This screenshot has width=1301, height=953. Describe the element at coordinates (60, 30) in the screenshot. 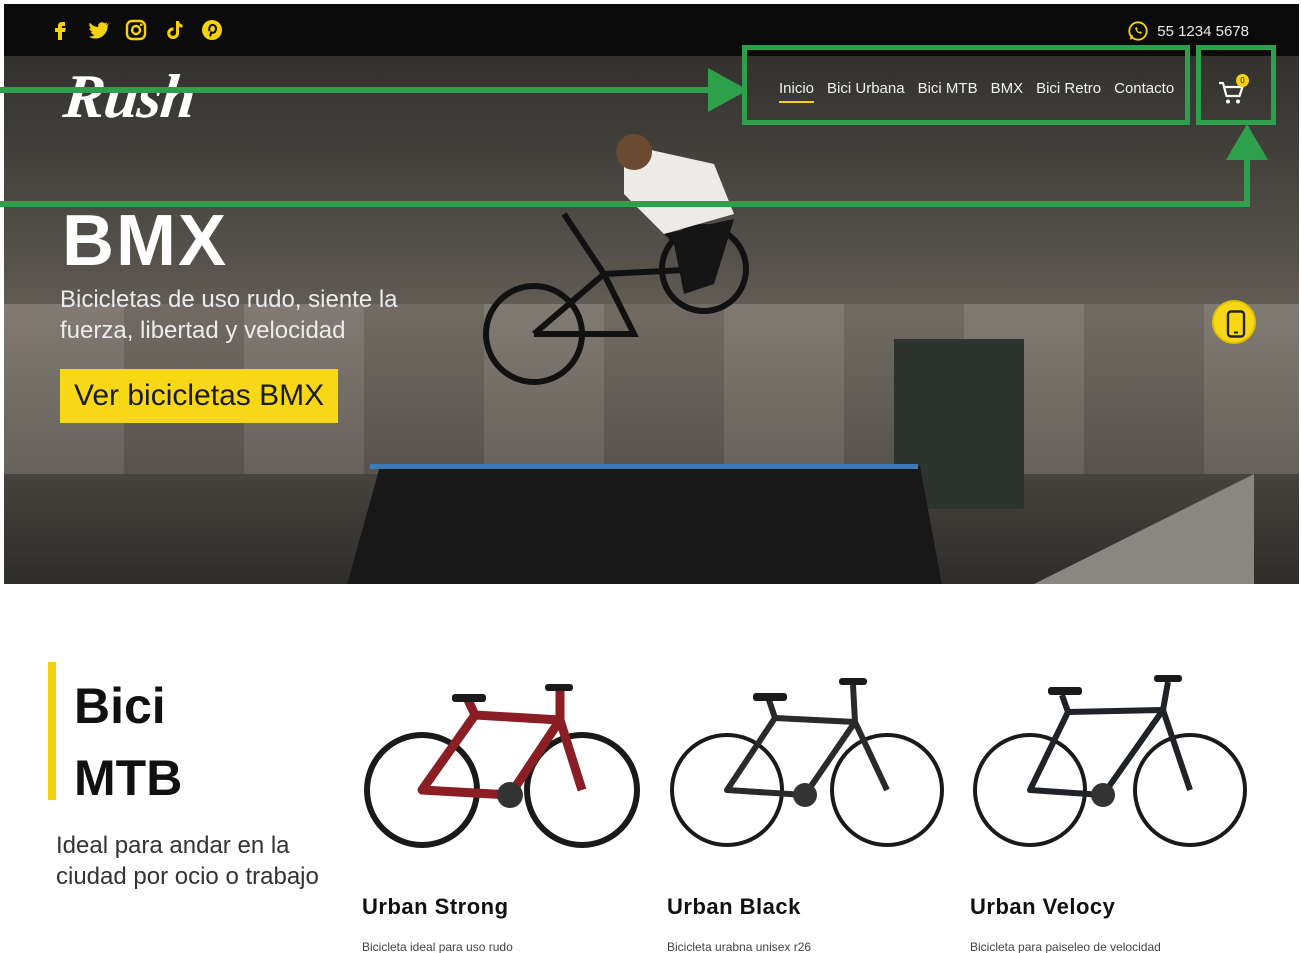

I see `facebook-icon` at that location.